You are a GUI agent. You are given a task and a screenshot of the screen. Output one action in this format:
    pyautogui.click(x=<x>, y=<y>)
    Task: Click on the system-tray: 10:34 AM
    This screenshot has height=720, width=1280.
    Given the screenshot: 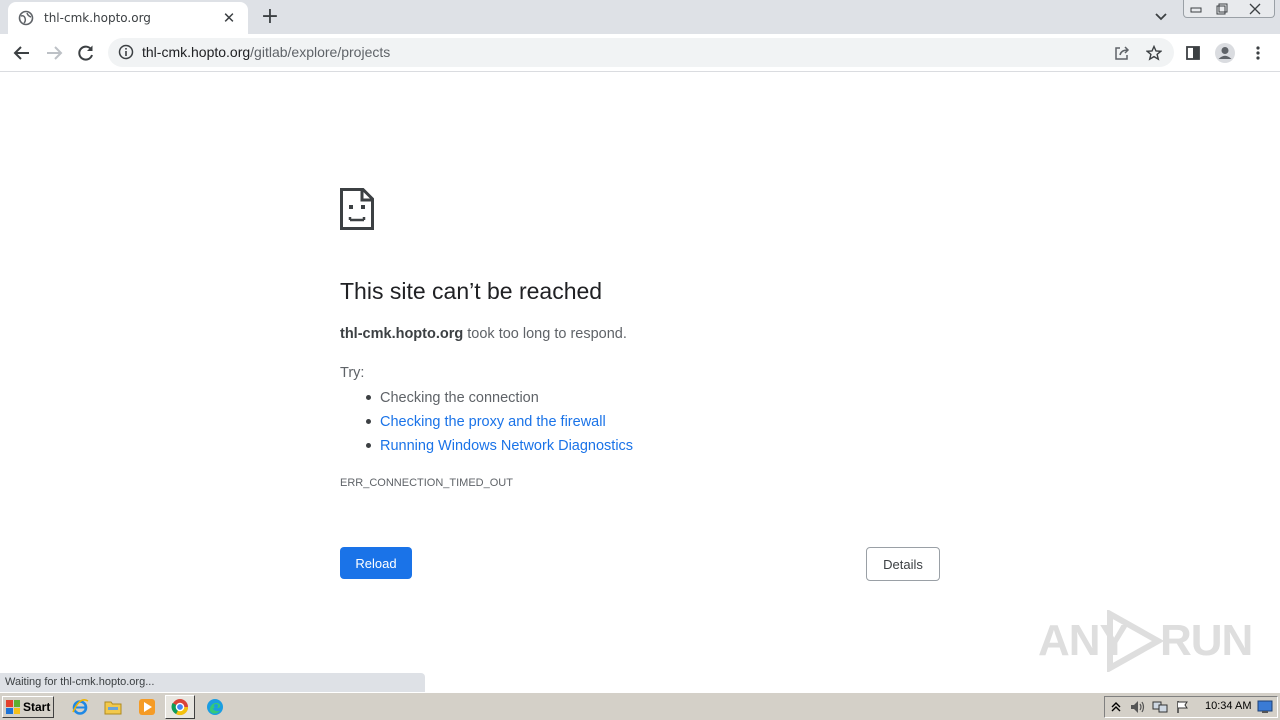 What is the action you would take?
    pyautogui.click(x=1191, y=707)
    